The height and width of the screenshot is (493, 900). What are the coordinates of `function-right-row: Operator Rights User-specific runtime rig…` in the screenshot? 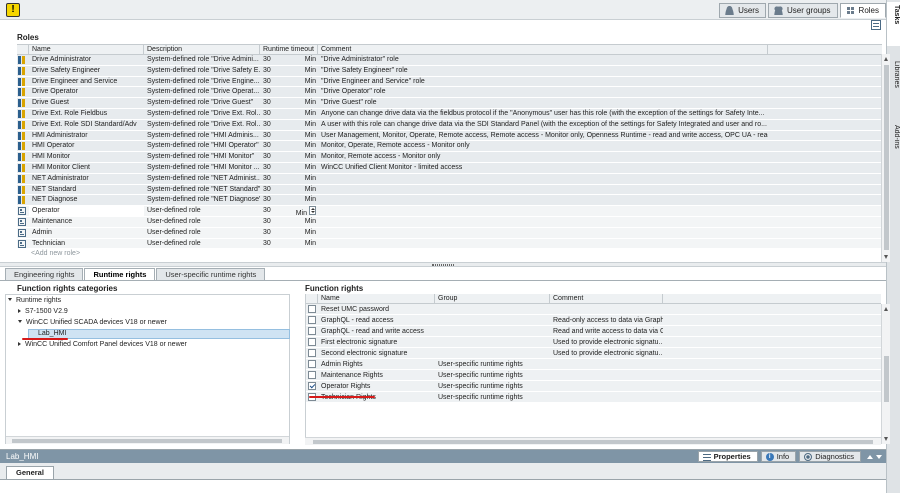 It's located at (593, 386).